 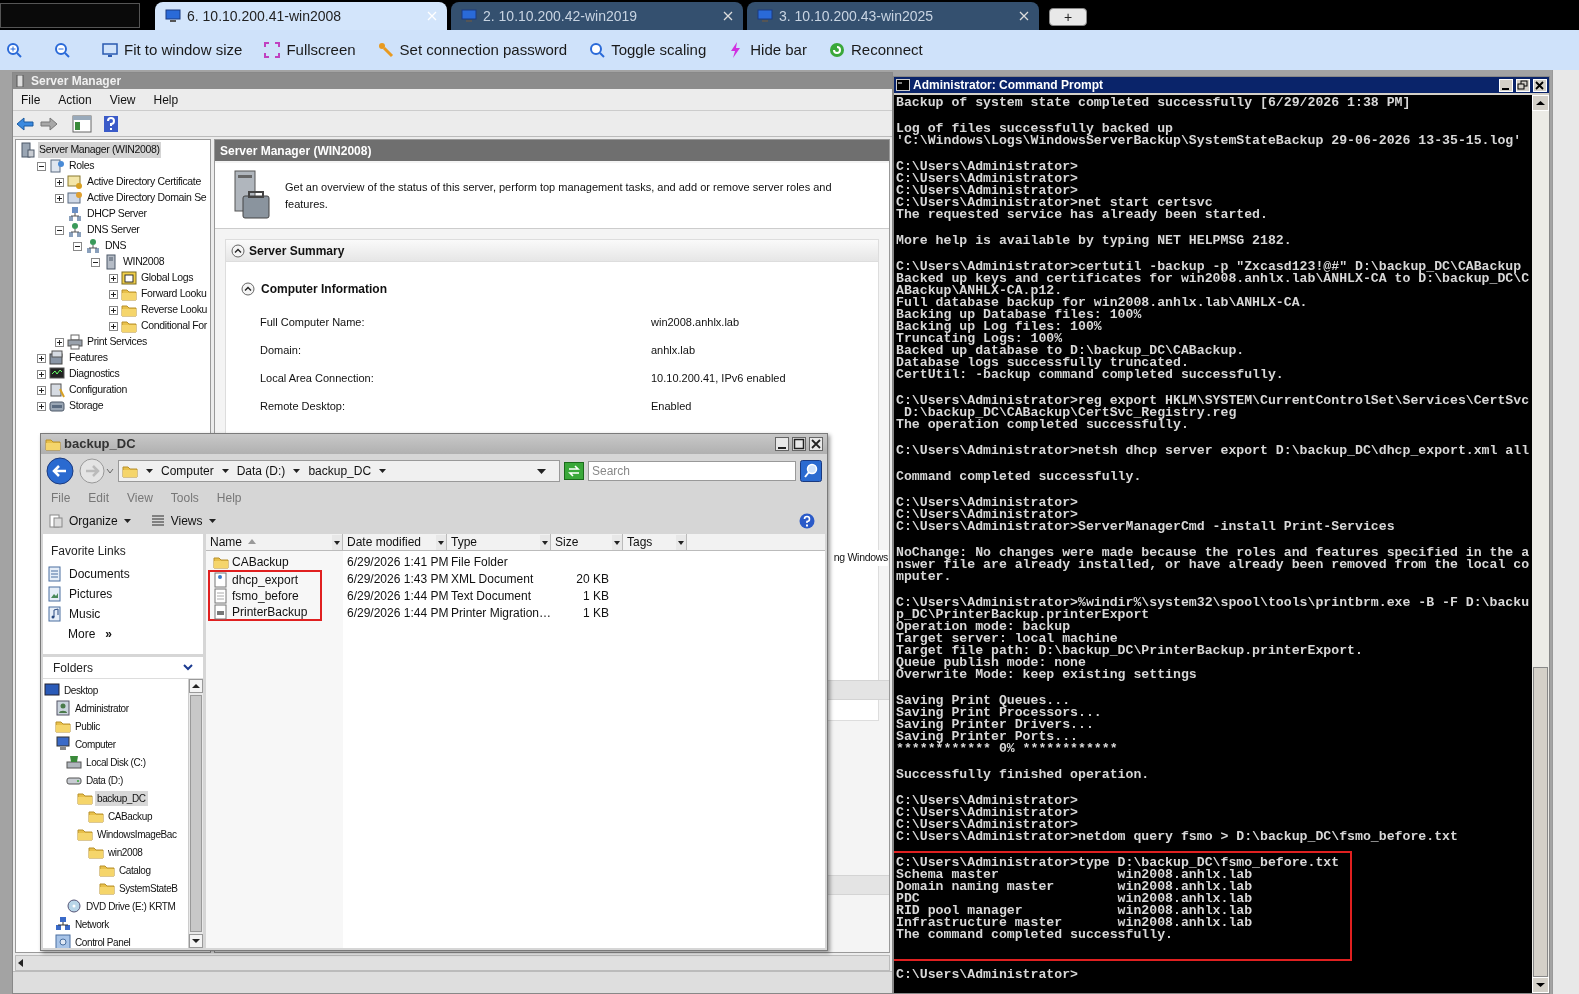 I want to click on forward-arrow-icon, so click(x=49, y=123).